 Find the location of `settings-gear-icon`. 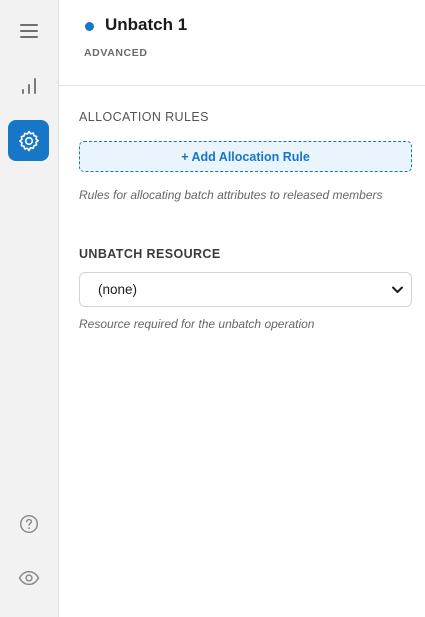

settings-gear-icon is located at coordinates (28, 140).